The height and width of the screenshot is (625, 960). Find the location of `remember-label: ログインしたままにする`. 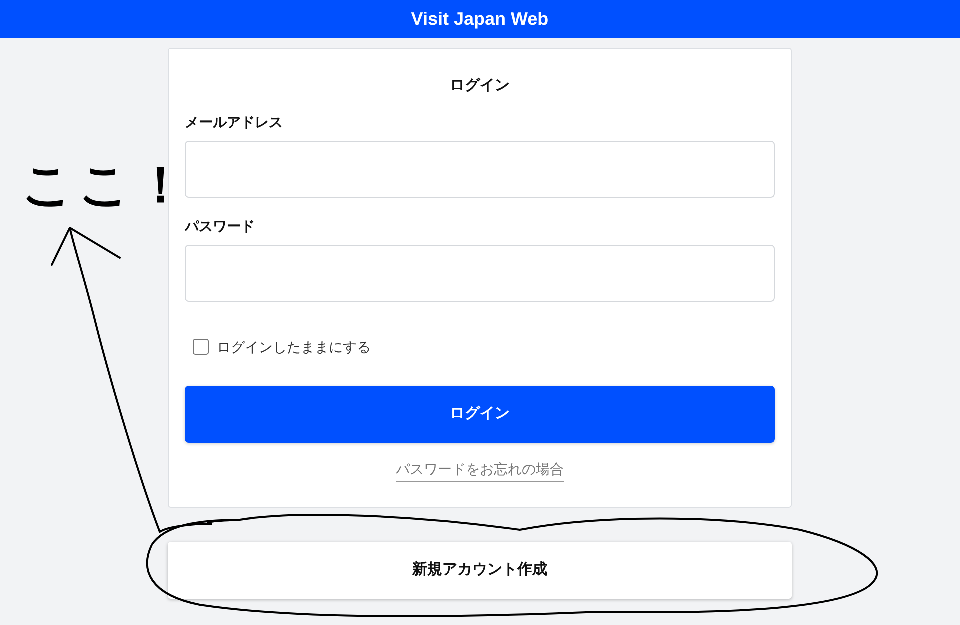

remember-label: ログインしたままにする is located at coordinates (294, 347).